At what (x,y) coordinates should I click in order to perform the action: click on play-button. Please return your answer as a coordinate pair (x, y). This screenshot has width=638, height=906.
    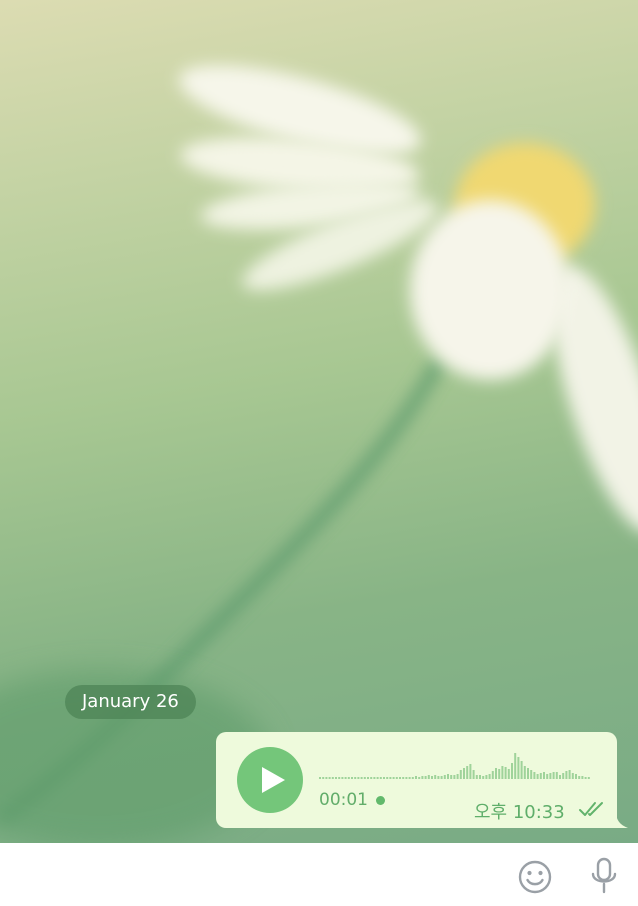
    Looking at the image, I should click on (270, 780).